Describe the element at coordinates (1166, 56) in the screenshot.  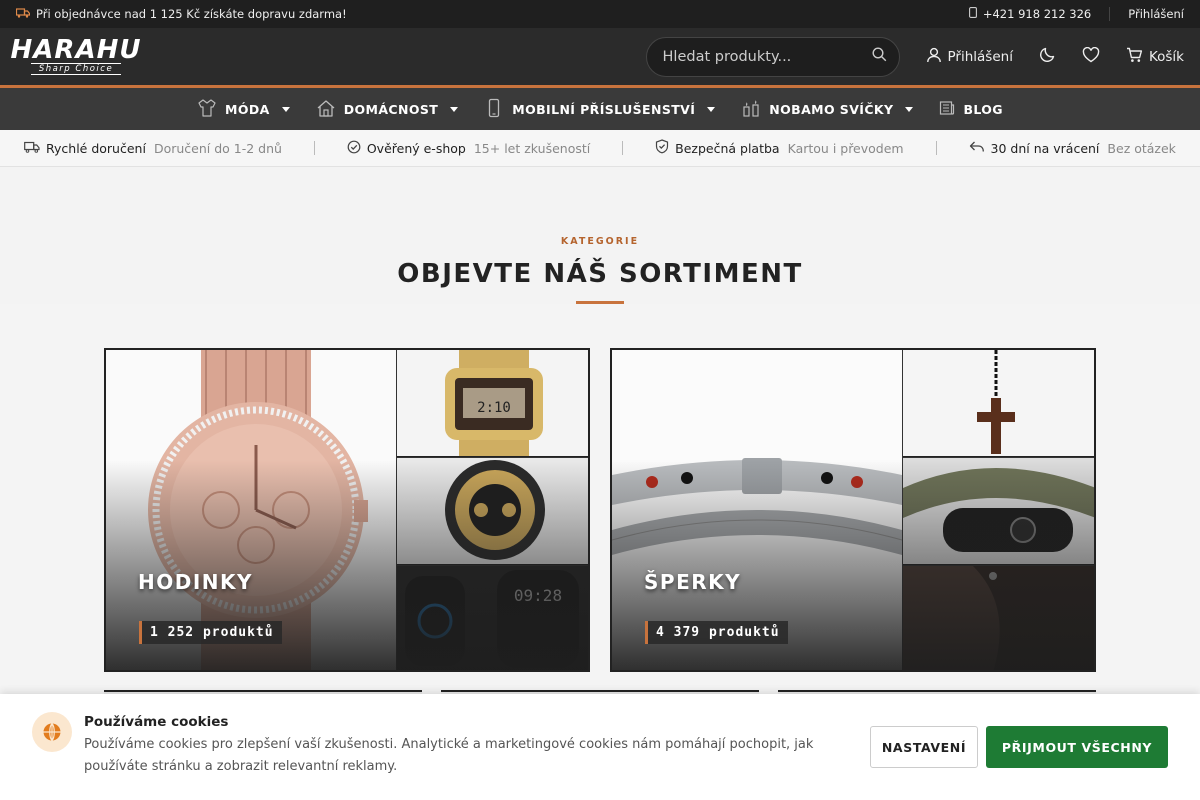
I see `cart-label: Košík` at that location.